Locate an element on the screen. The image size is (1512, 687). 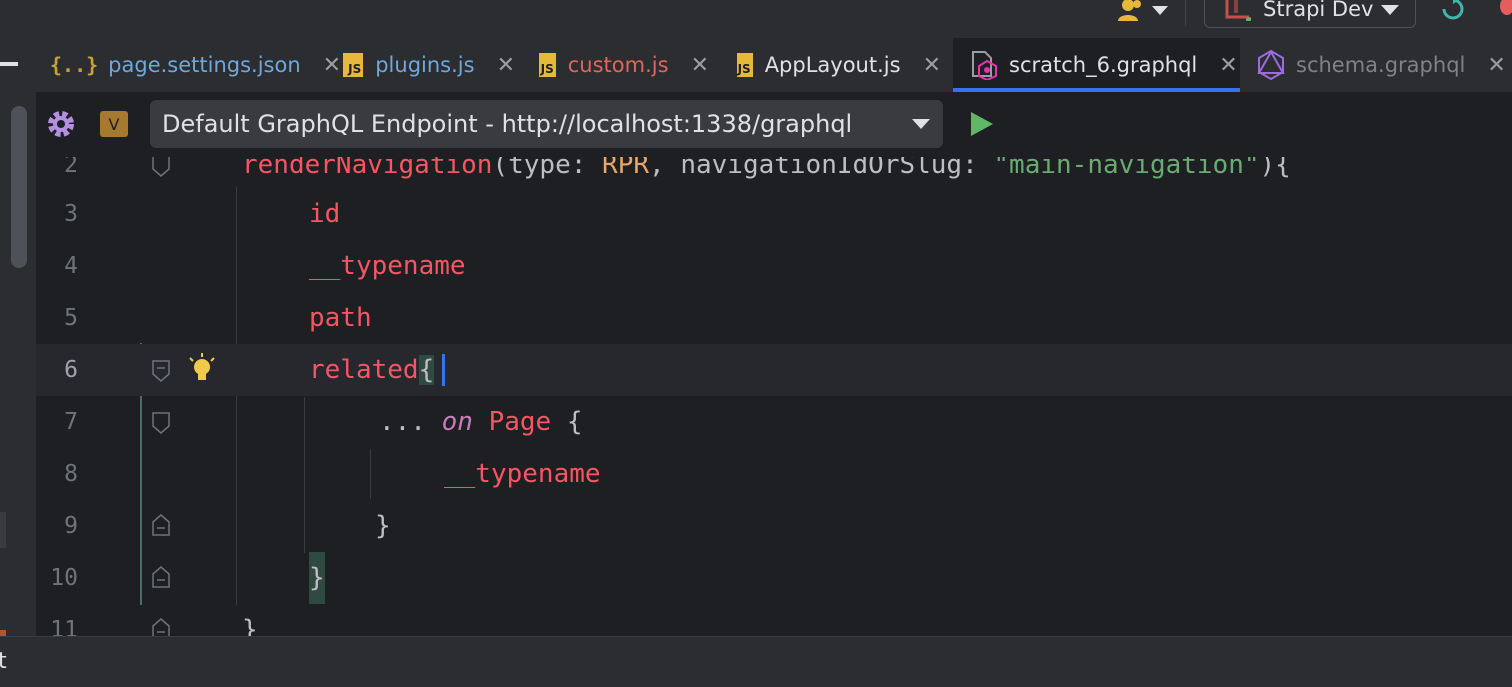
code-line-current: 6 related{ is located at coordinates (774, 370).